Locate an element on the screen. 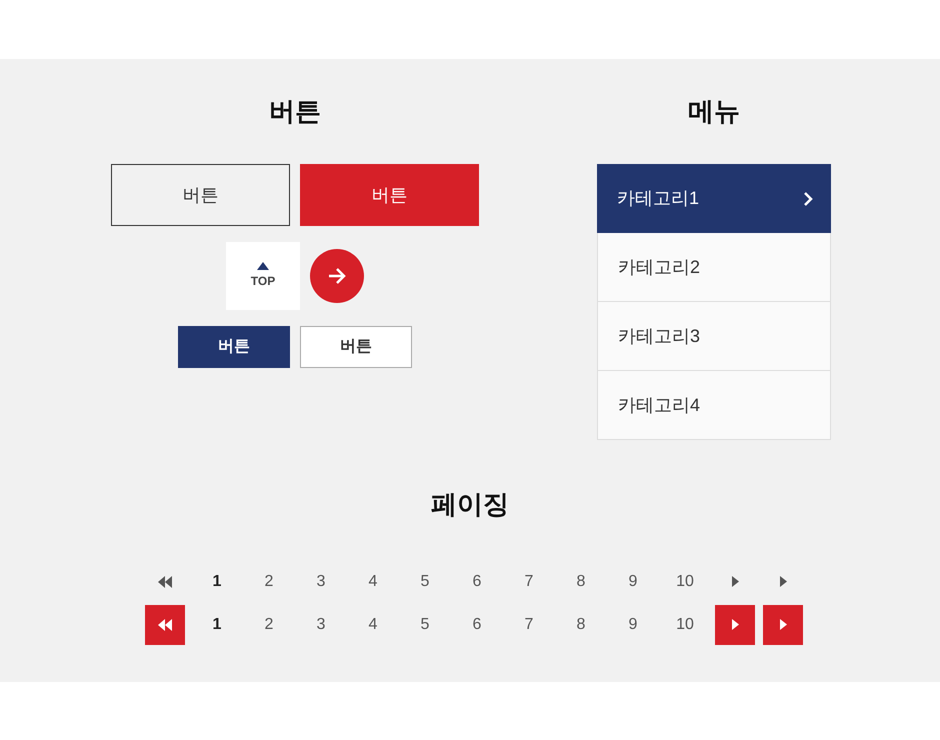 The width and height of the screenshot is (940, 740). top-button: TOP is located at coordinates (263, 276).